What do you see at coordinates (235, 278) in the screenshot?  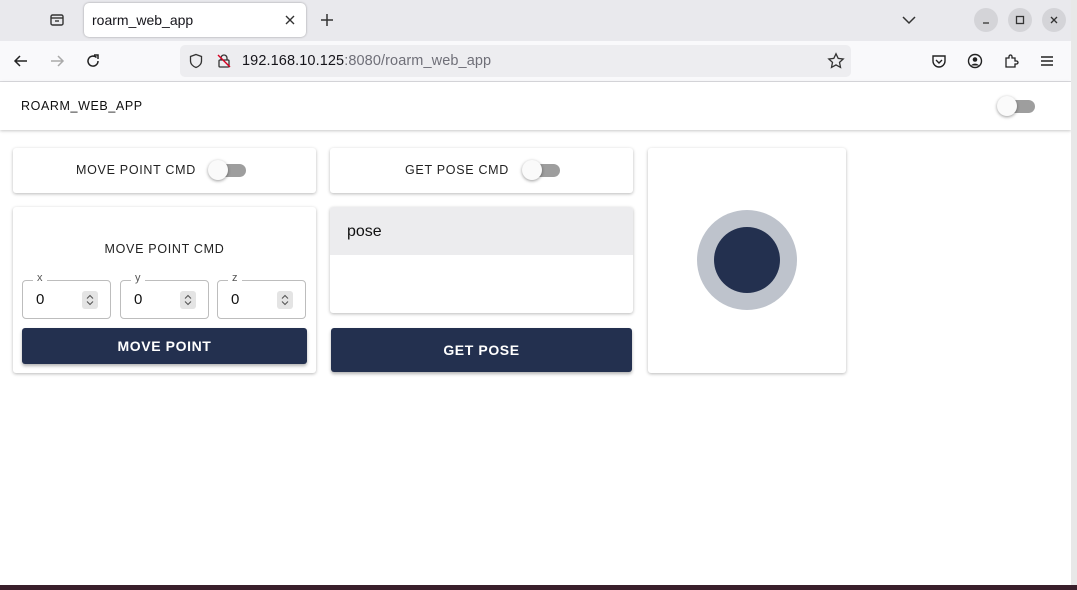 I see `z-field-label: z` at bounding box center [235, 278].